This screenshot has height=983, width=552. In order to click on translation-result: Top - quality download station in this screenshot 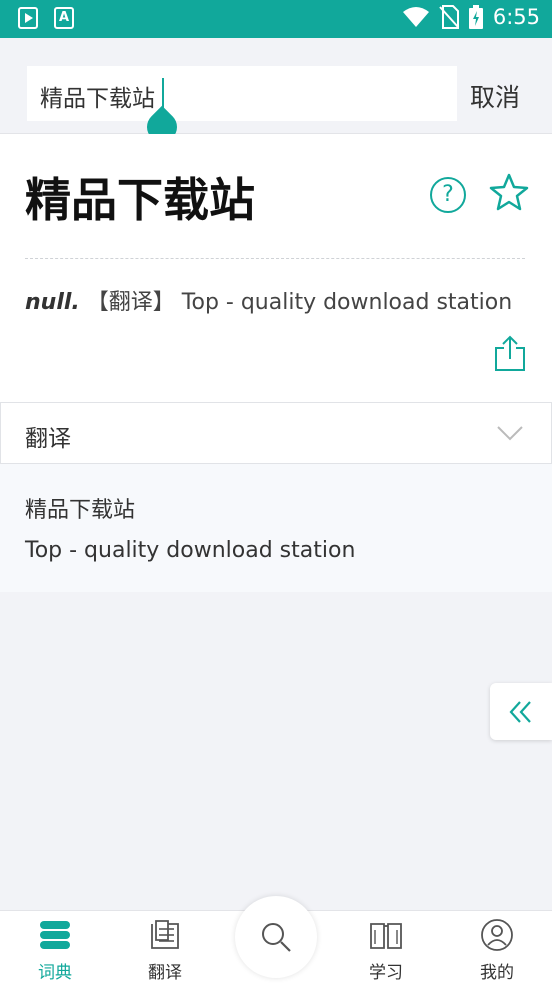, I will do `click(190, 550)`.